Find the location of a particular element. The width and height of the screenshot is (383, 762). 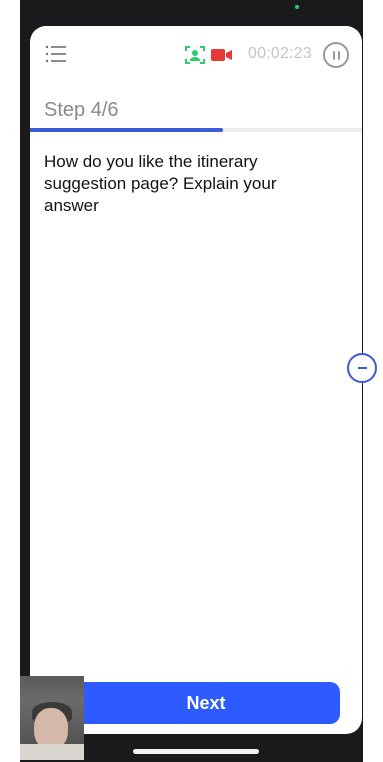

webcam-preview is located at coordinates (52, 718).